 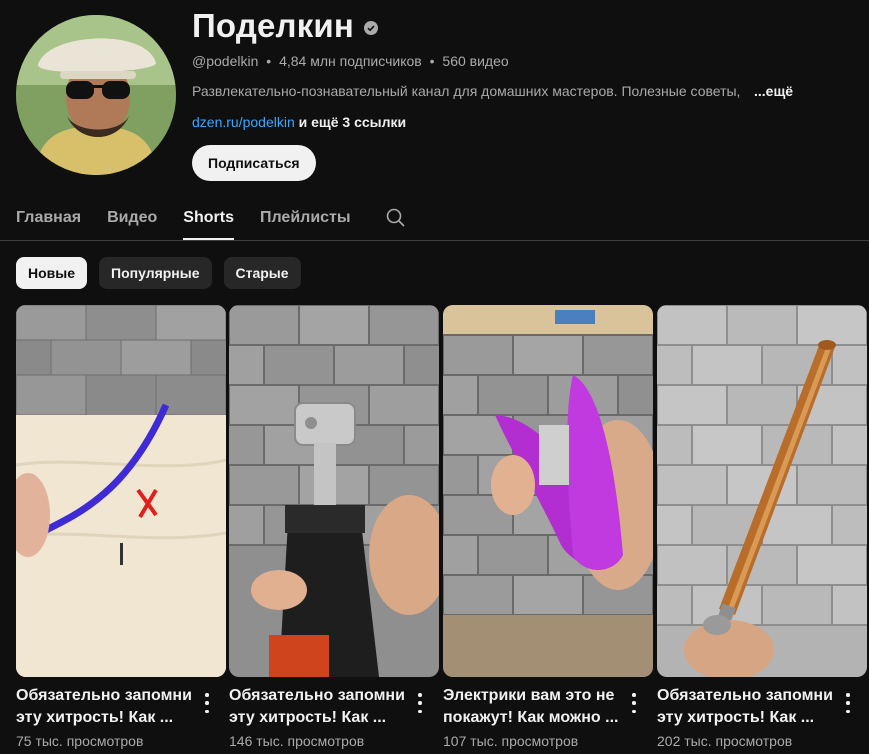 I want to click on description-more-link: ...ещё, so click(x=773, y=91).